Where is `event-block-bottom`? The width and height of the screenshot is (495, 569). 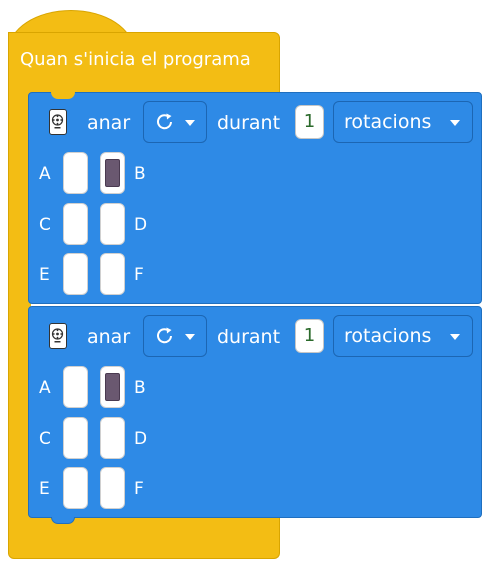 event-block-bottom is located at coordinates (144, 537).